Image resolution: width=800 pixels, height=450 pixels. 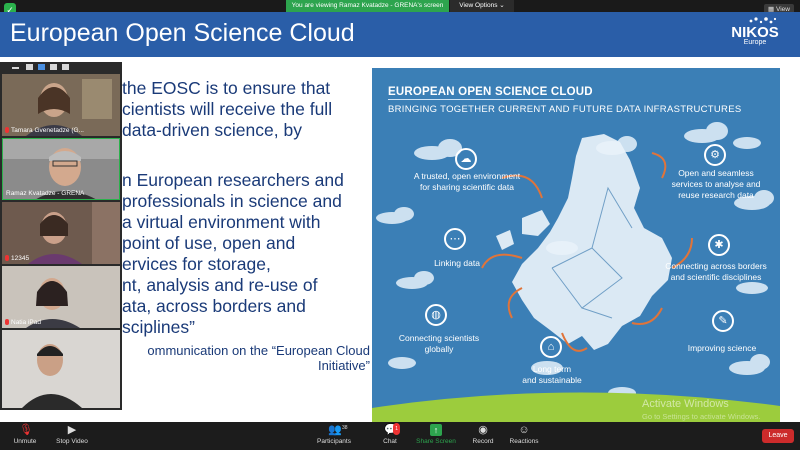 I want to click on chat-badge: 1, so click(x=396, y=429).